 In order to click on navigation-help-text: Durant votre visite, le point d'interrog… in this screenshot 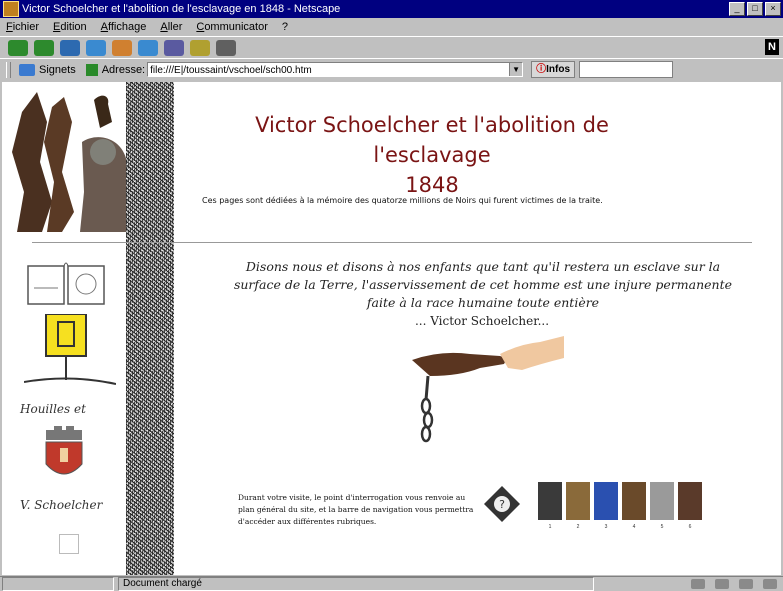, I will do `click(356, 509)`.